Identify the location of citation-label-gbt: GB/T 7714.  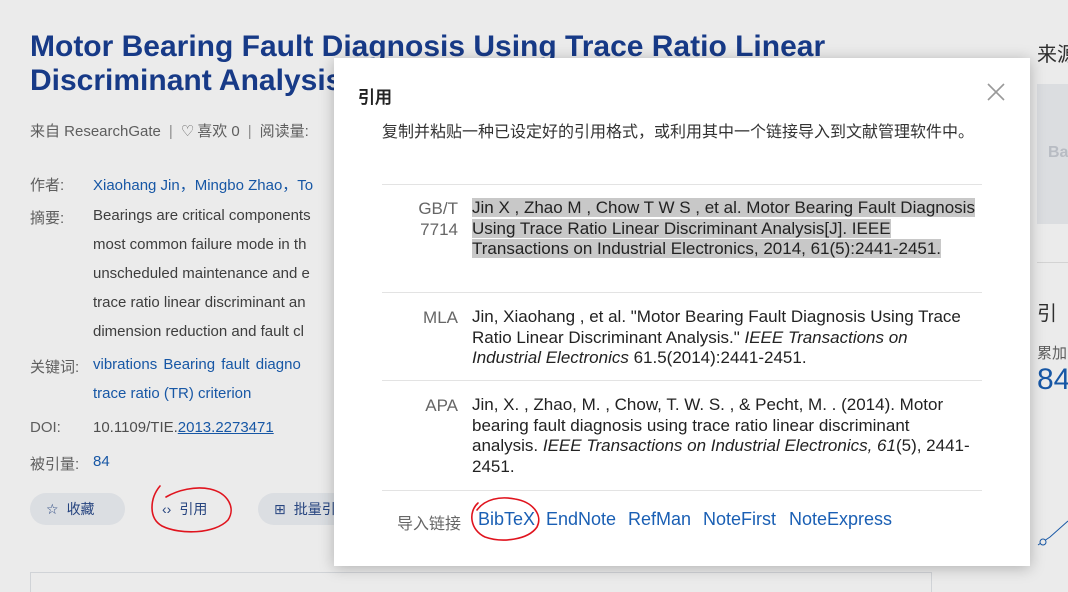
(430, 219).